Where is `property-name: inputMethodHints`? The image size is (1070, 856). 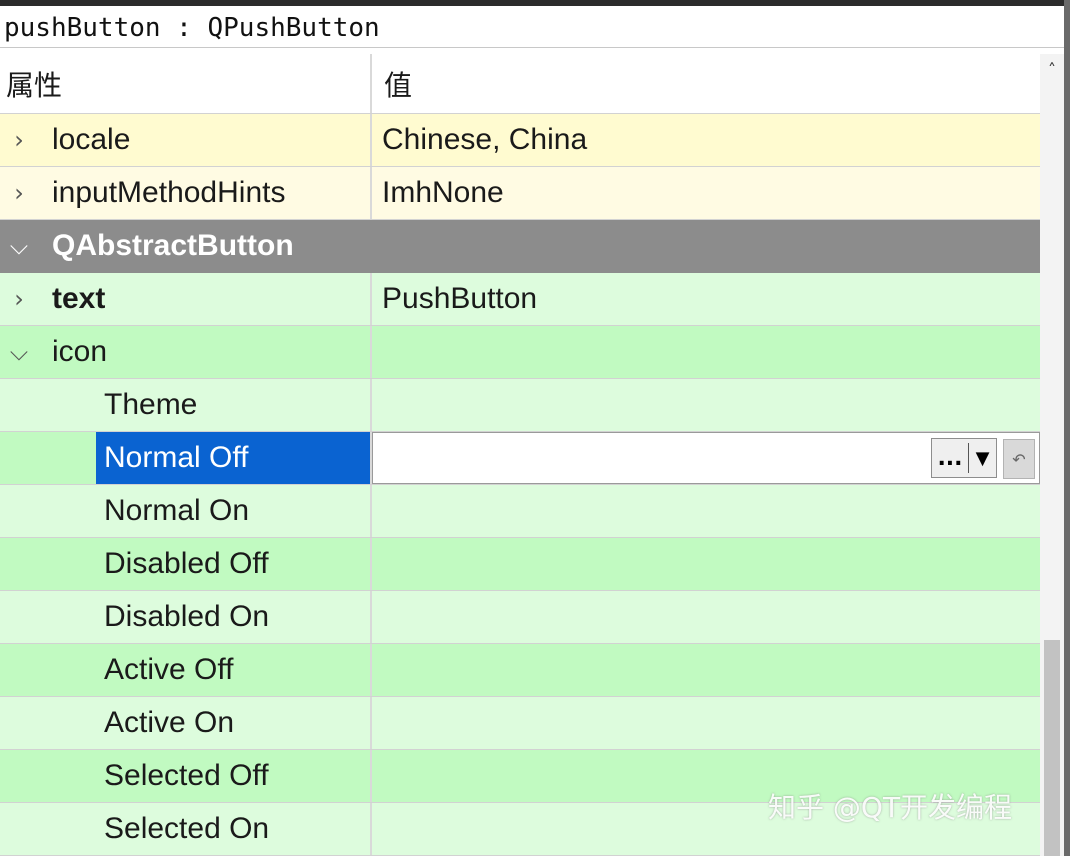
property-name: inputMethodHints is located at coordinates (169, 192).